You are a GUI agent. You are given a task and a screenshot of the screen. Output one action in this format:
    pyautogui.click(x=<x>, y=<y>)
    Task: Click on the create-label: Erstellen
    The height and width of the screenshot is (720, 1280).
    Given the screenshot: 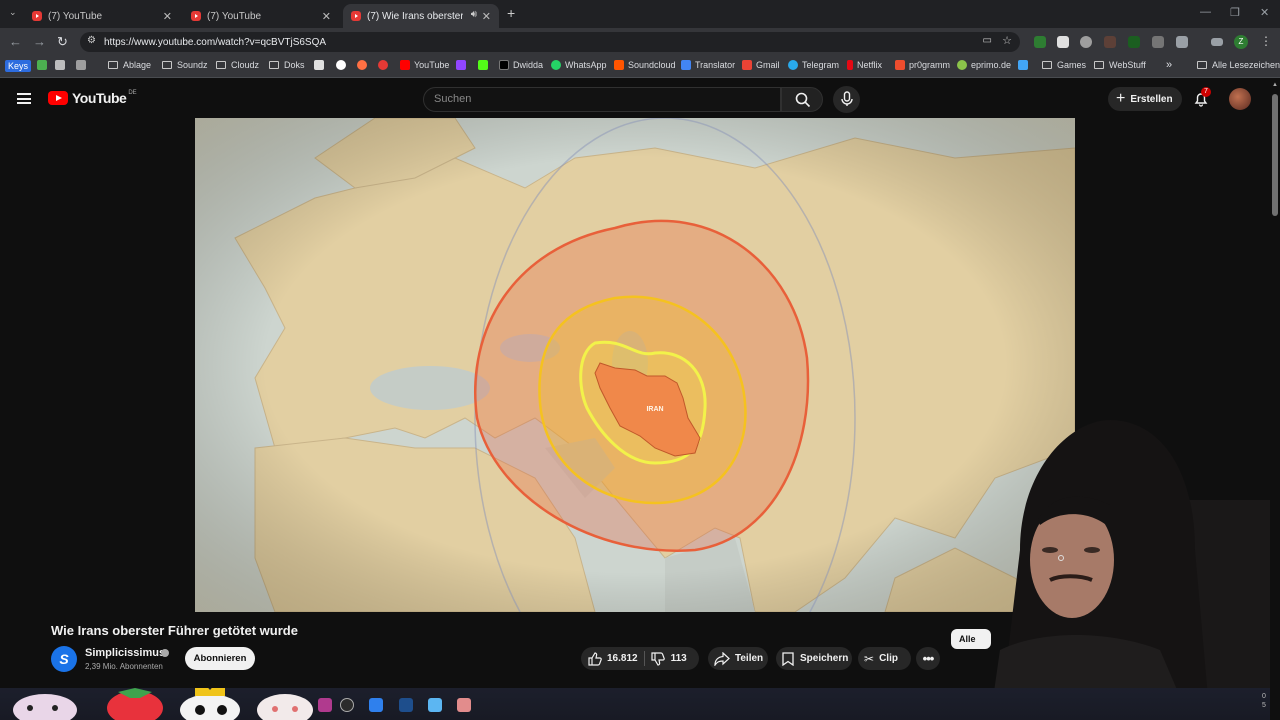 What is the action you would take?
    pyautogui.click(x=1151, y=99)
    